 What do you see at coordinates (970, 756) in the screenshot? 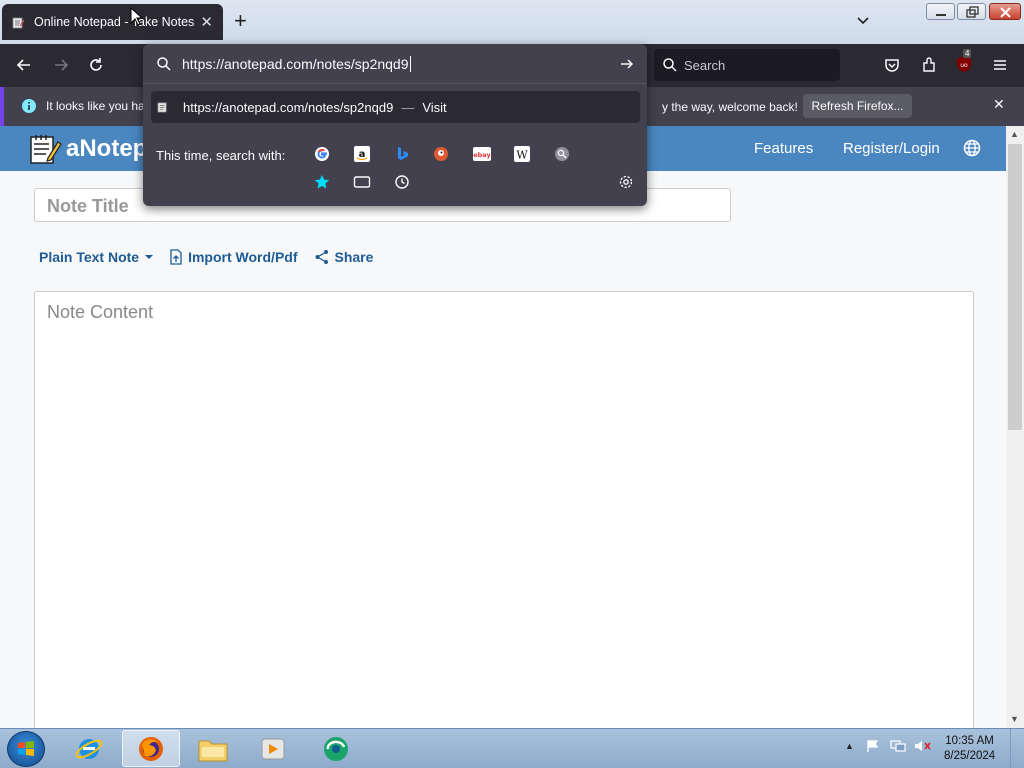
I see `clock-date: 8/25/2024` at bounding box center [970, 756].